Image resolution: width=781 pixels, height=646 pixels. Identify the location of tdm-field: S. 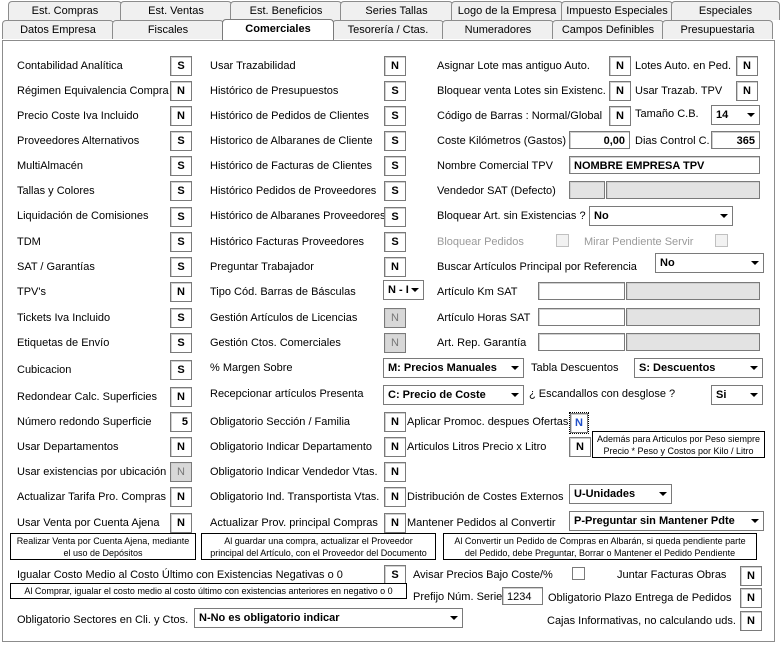
(181, 242).